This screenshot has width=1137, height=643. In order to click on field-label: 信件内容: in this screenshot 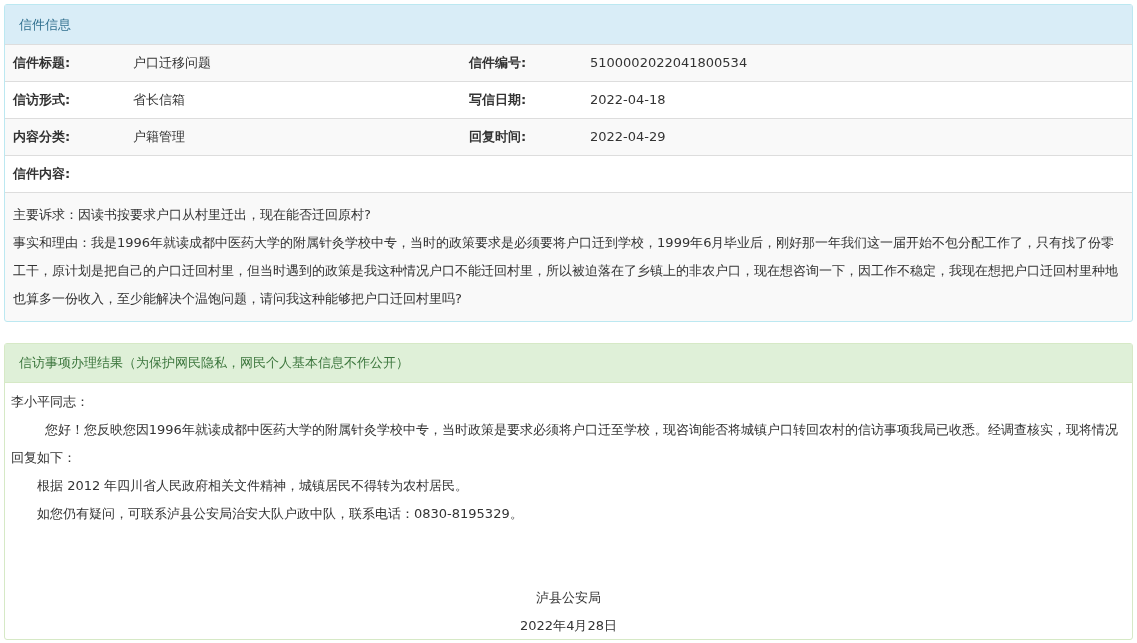, I will do `click(42, 174)`.